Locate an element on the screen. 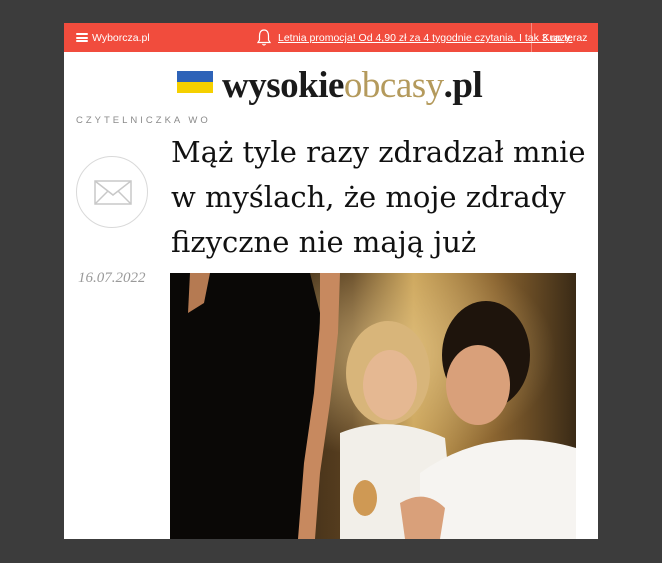 The height and width of the screenshot is (563, 662). logo-wordmark: wysokieobcasy.pl is located at coordinates (352, 85).